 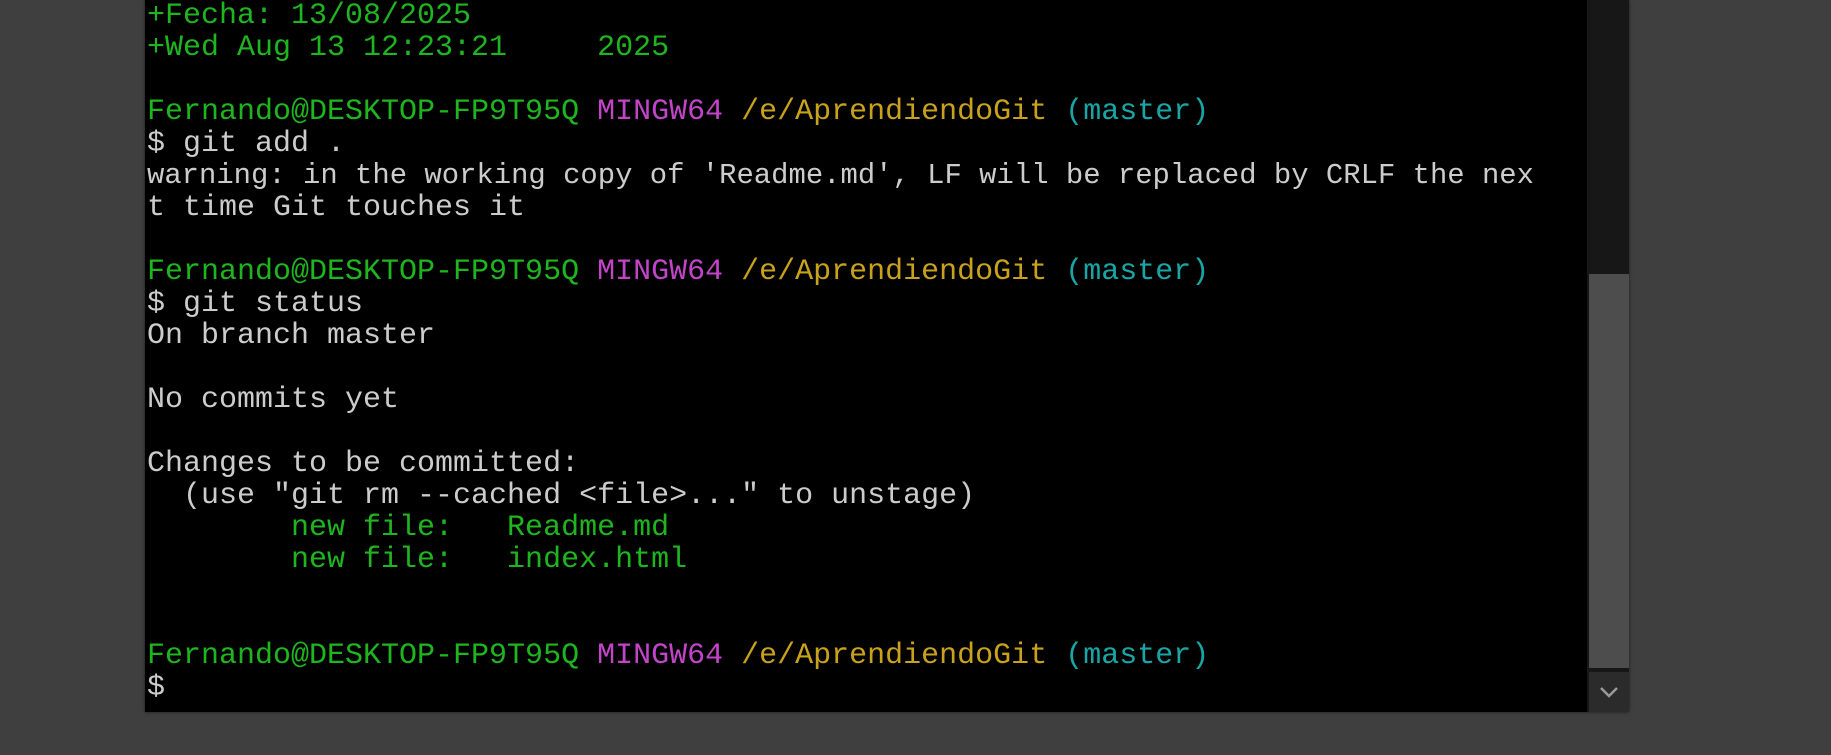 I want to click on terminal-text-segment: No commits yet, so click(x=273, y=400).